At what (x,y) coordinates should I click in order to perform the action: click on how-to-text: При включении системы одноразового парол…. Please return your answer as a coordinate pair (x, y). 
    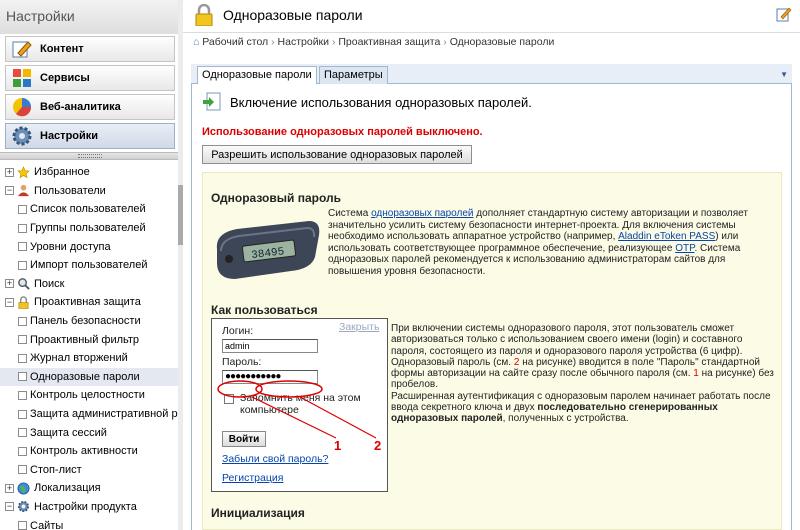
    Looking at the image, I should click on (583, 374).